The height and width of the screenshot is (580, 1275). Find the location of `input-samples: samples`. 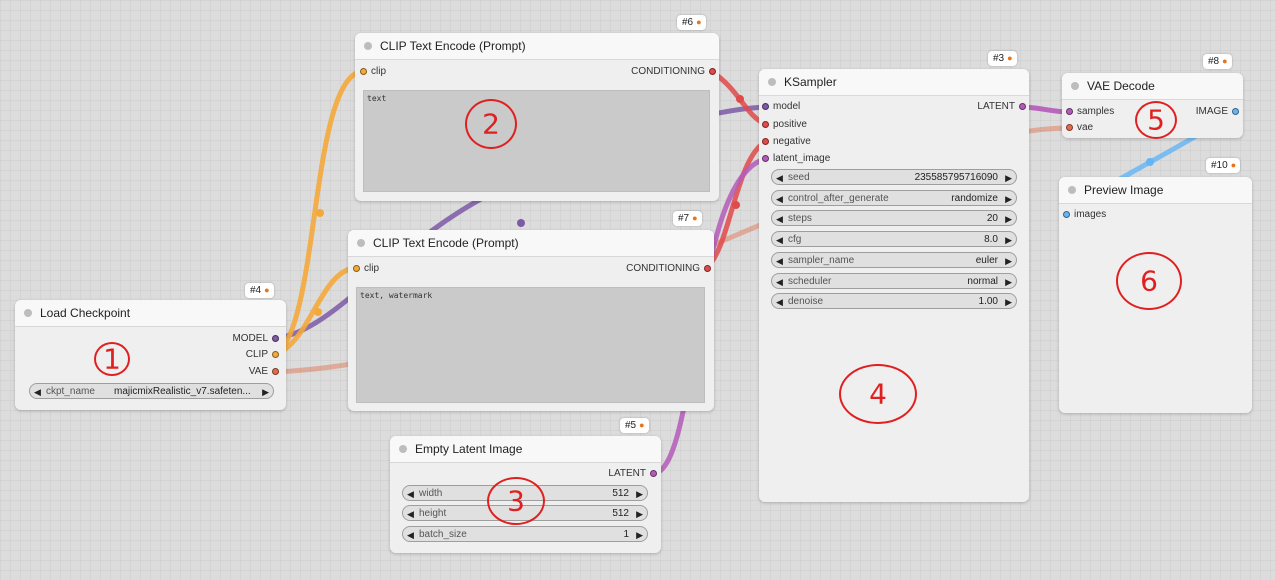

input-samples: samples is located at coordinates (1090, 112).